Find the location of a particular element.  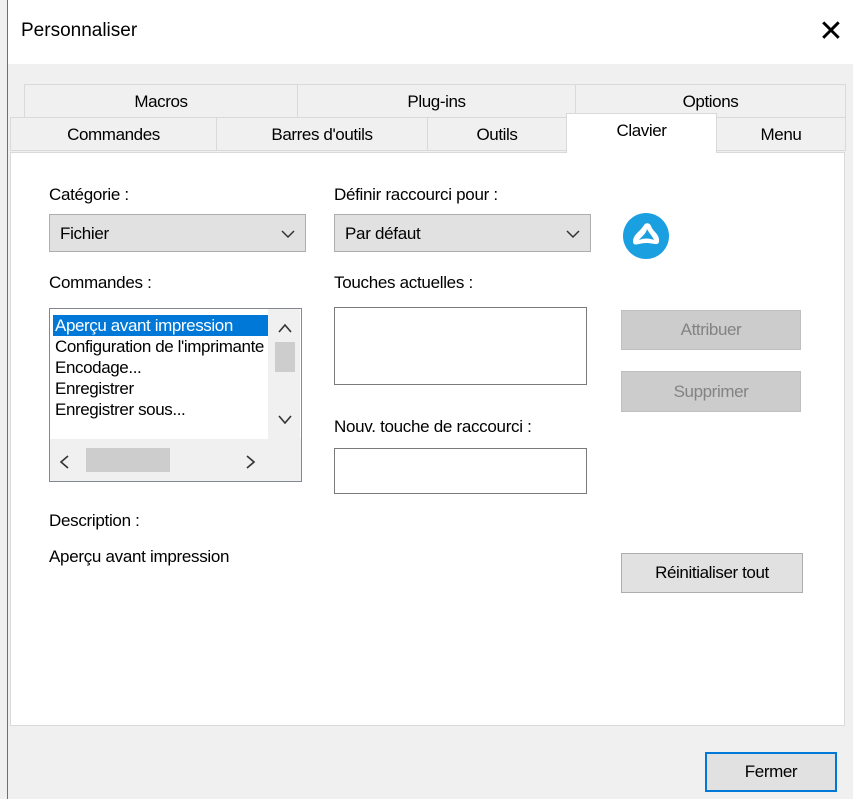

tab-menu: Menu is located at coordinates (781, 134).